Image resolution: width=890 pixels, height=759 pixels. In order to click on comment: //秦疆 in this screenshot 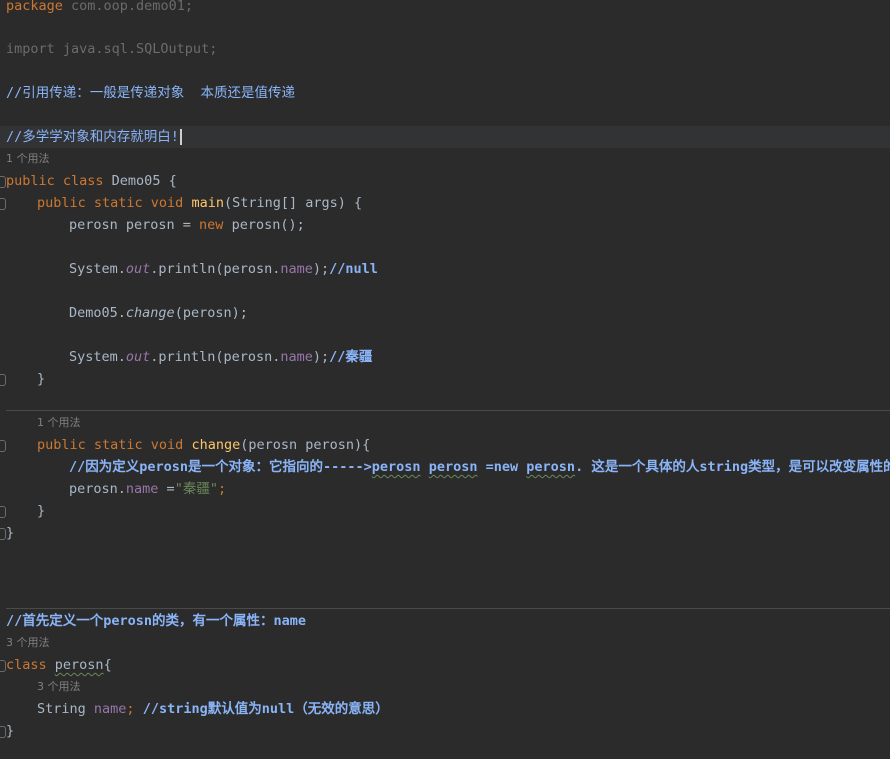, I will do `click(351, 357)`.